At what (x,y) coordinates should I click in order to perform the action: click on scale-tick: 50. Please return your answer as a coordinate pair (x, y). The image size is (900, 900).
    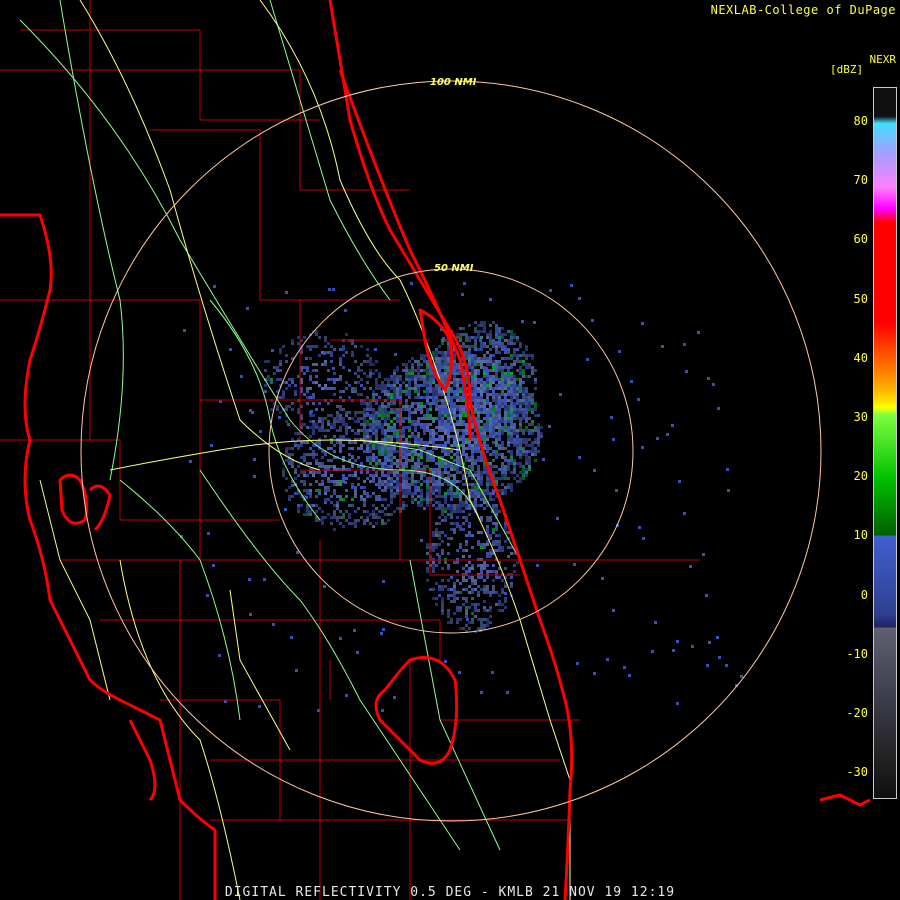
    Looking at the image, I should click on (860, 298).